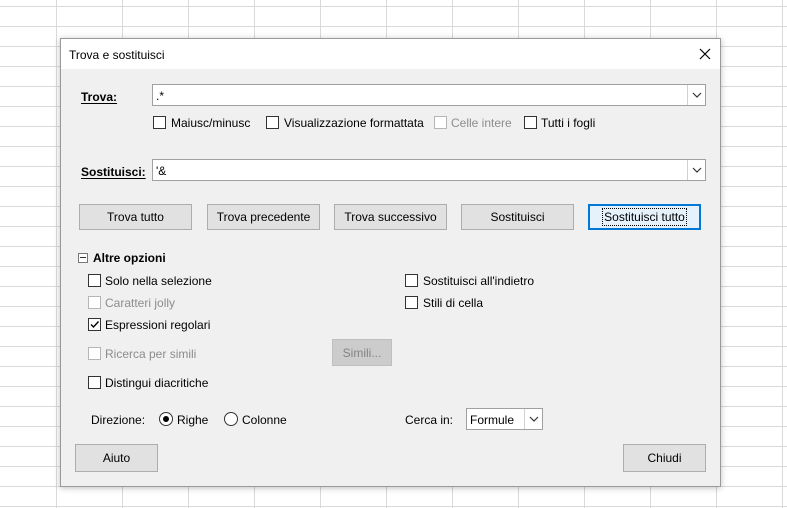 The image size is (787, 508). What do you see at coordinates (231, 419) in the screenshot?
I see `columns-radio` at bounding box center [231, 419].